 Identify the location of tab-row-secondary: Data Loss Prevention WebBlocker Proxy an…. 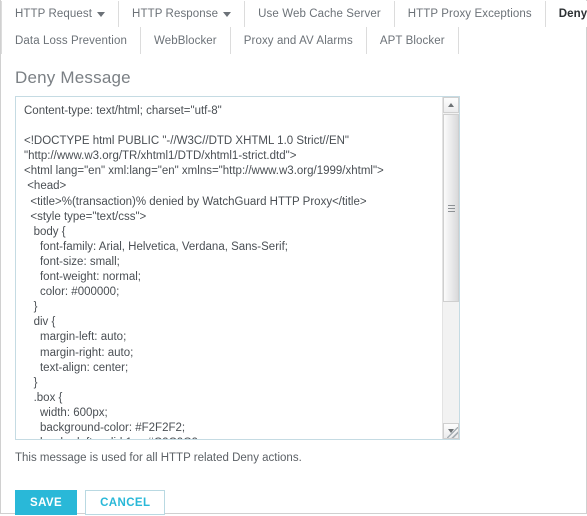
(293, 40).